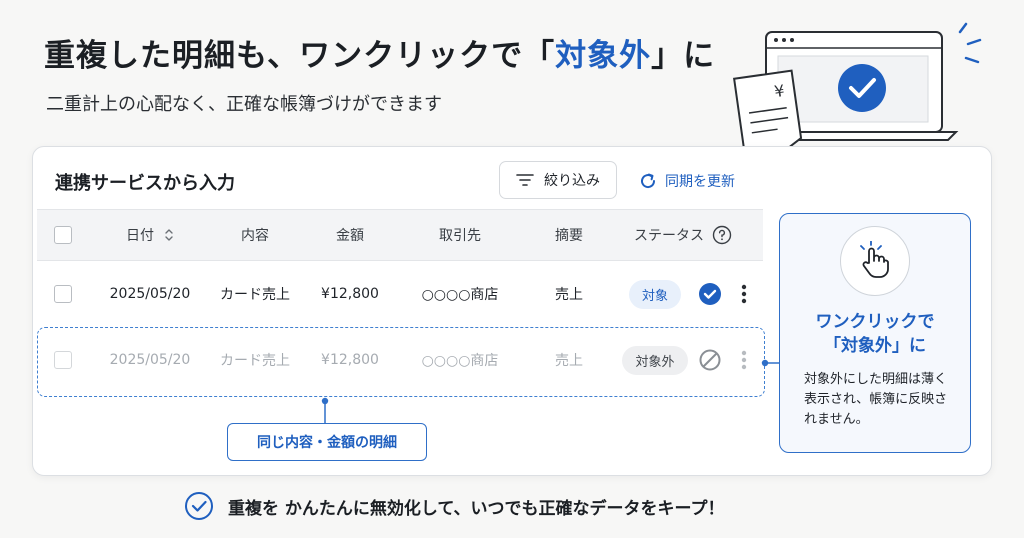  I want to click on laptop-receipt-illustration: ¥, so click(857, 86).